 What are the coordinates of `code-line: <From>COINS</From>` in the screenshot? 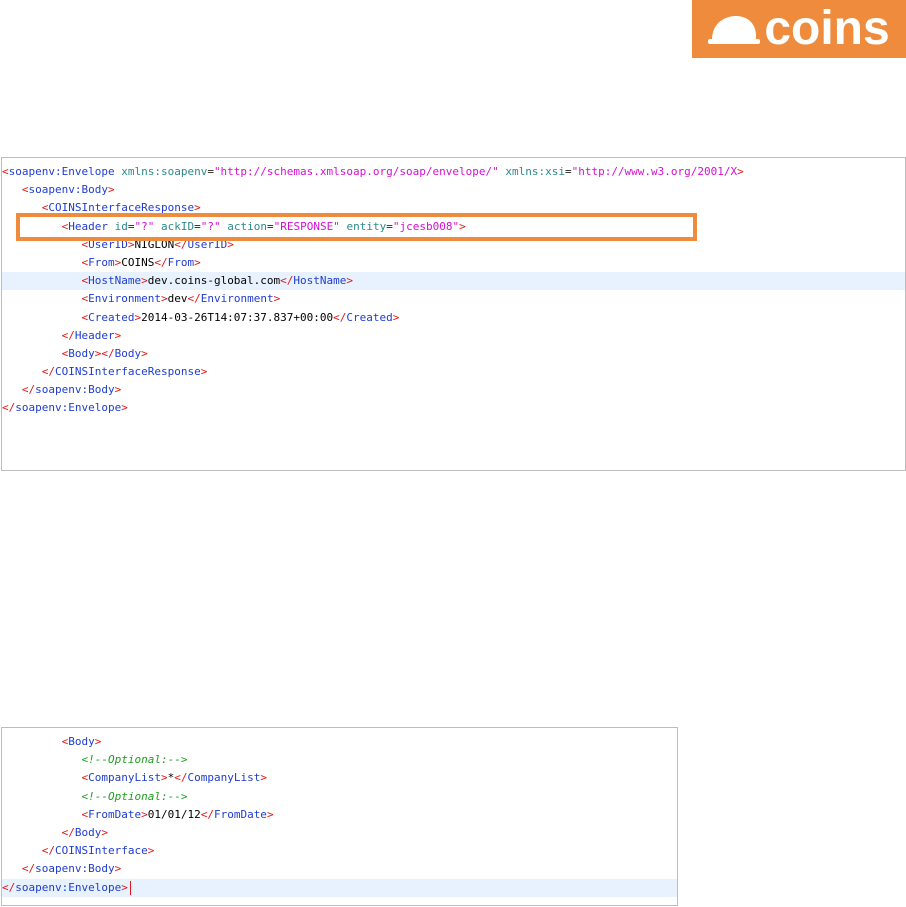 It's located at (453, 263).